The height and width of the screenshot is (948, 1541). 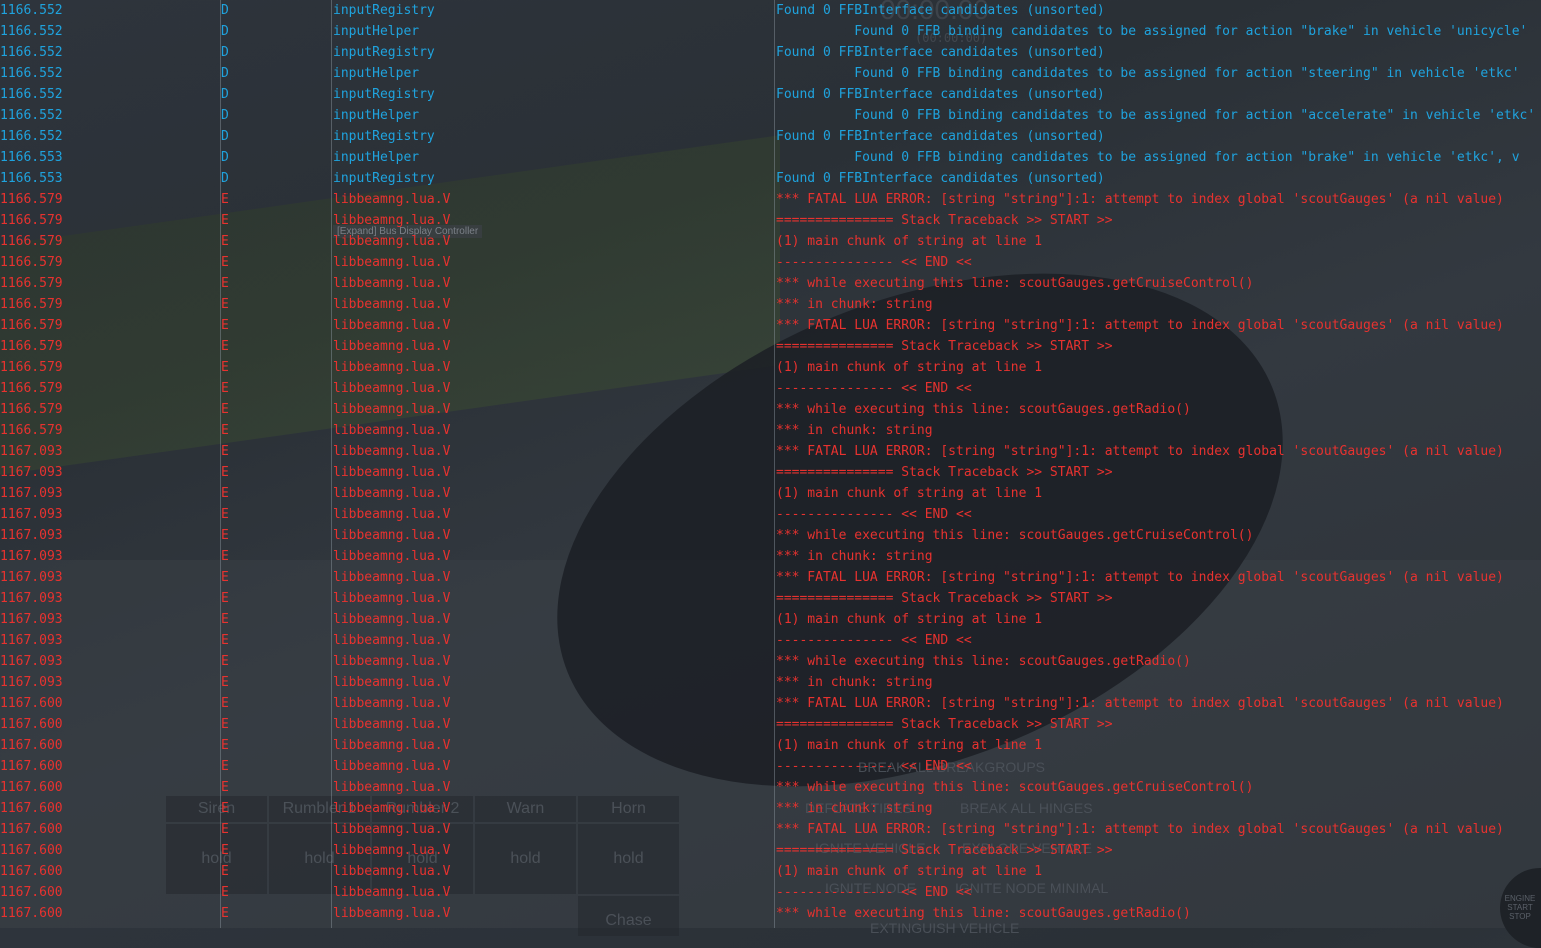 I want to click on log-timestamp: 1166.553, so click(x=31, y=157).